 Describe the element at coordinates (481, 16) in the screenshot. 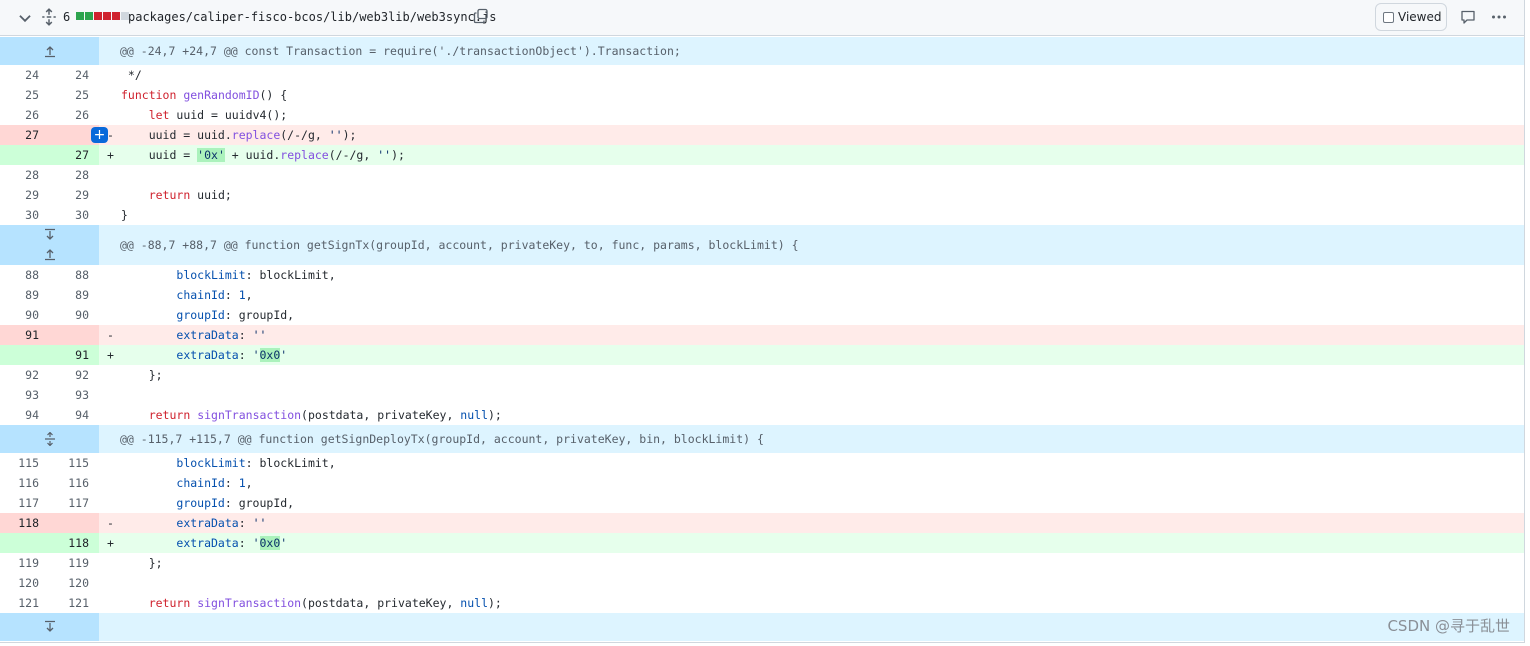

I see `copy-icon` at that location.